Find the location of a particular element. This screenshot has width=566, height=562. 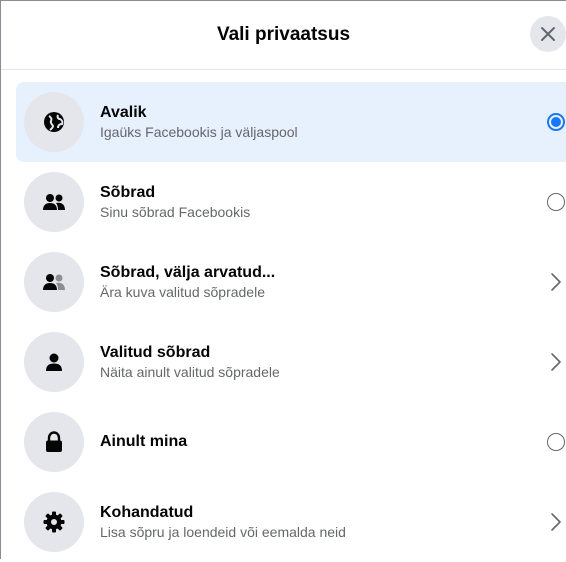

gear-icon is located at coordinates (54, 522).